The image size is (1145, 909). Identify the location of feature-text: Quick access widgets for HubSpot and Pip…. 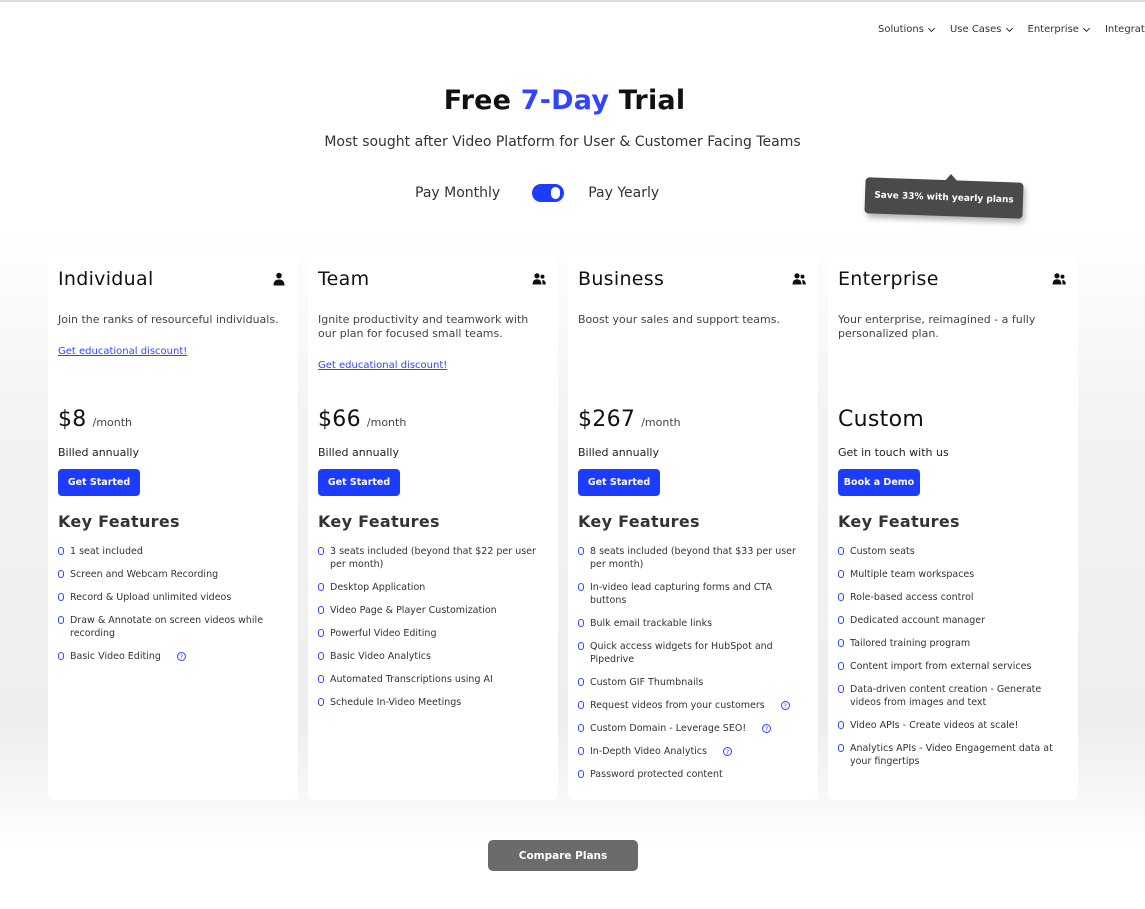
(681, 653).